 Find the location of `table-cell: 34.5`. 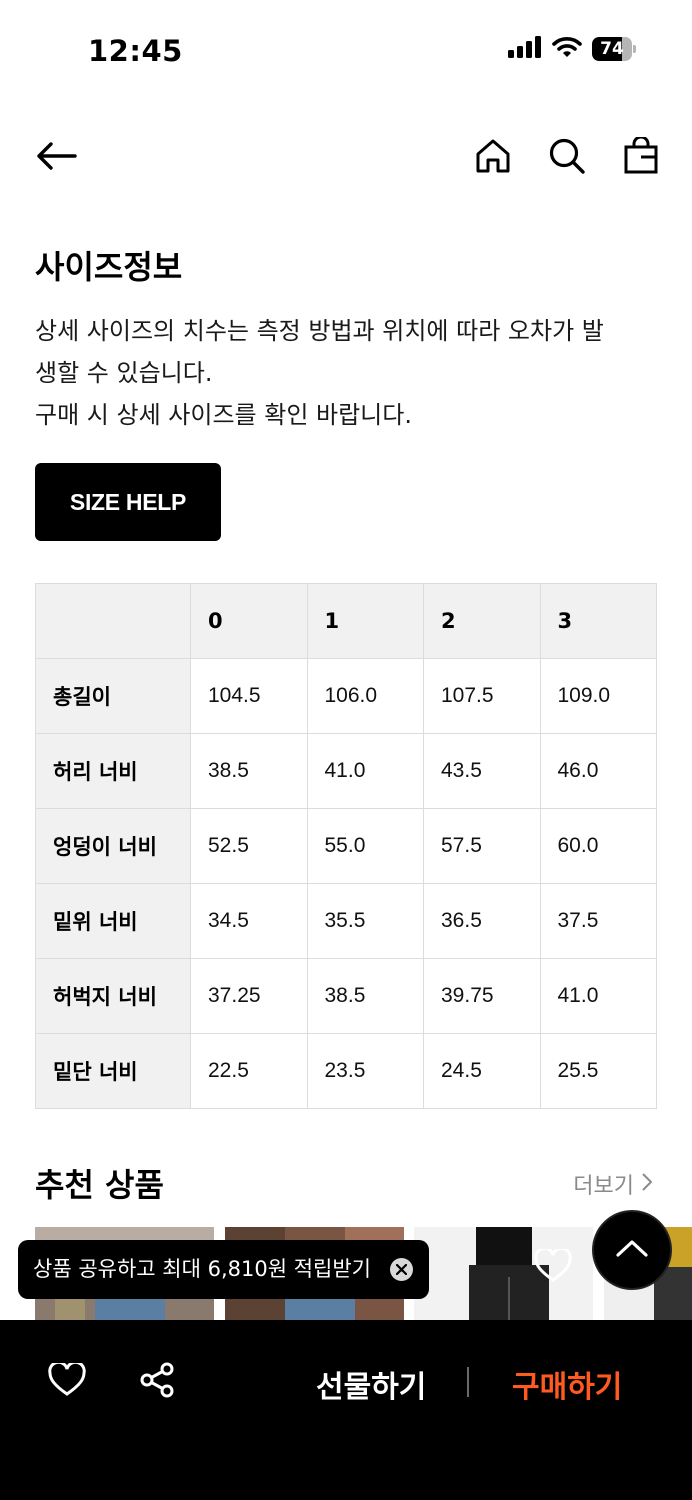

table-cell: 34.5 is located at coordinates (249, 921).